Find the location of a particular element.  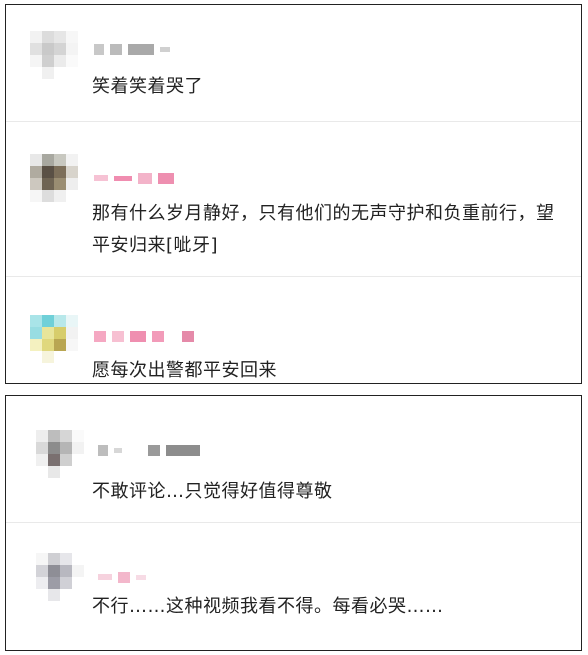

comment-text: 愿每次出警都平安回来 is located at coordinates (184, 370).